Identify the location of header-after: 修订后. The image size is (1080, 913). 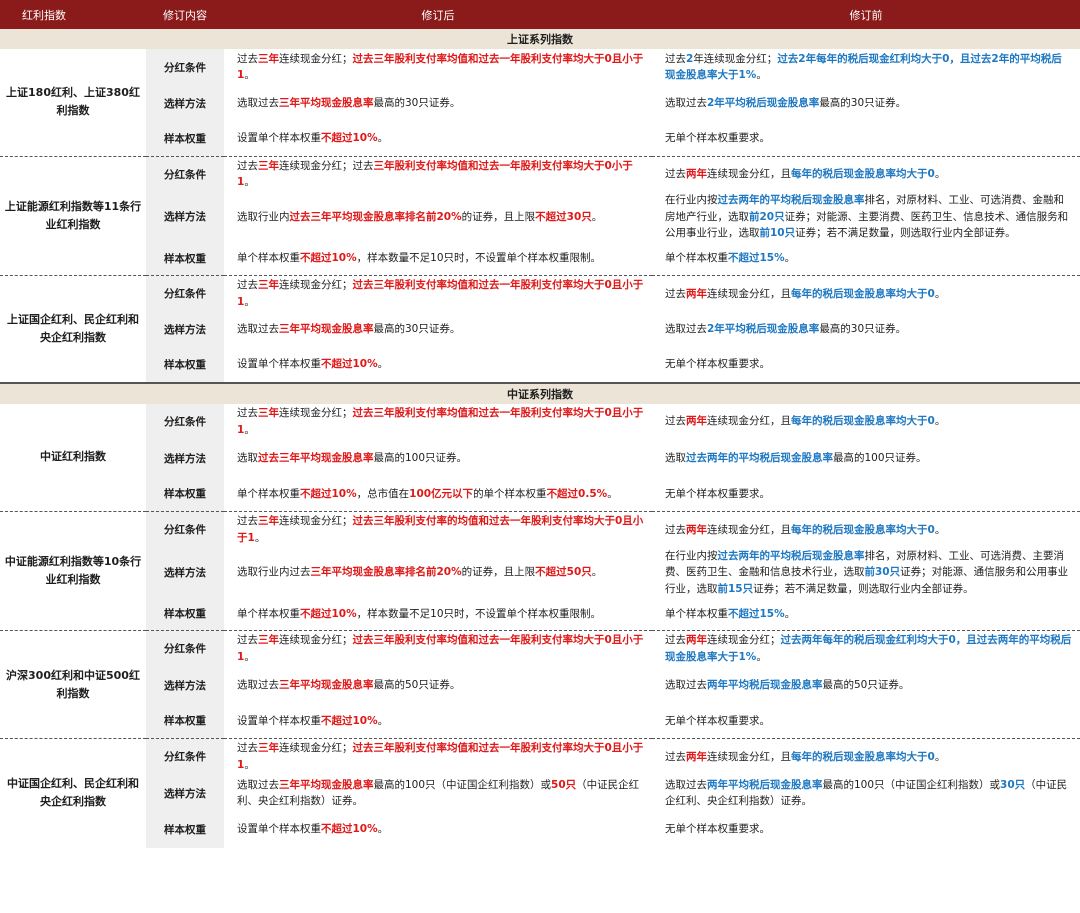
(438, 14).